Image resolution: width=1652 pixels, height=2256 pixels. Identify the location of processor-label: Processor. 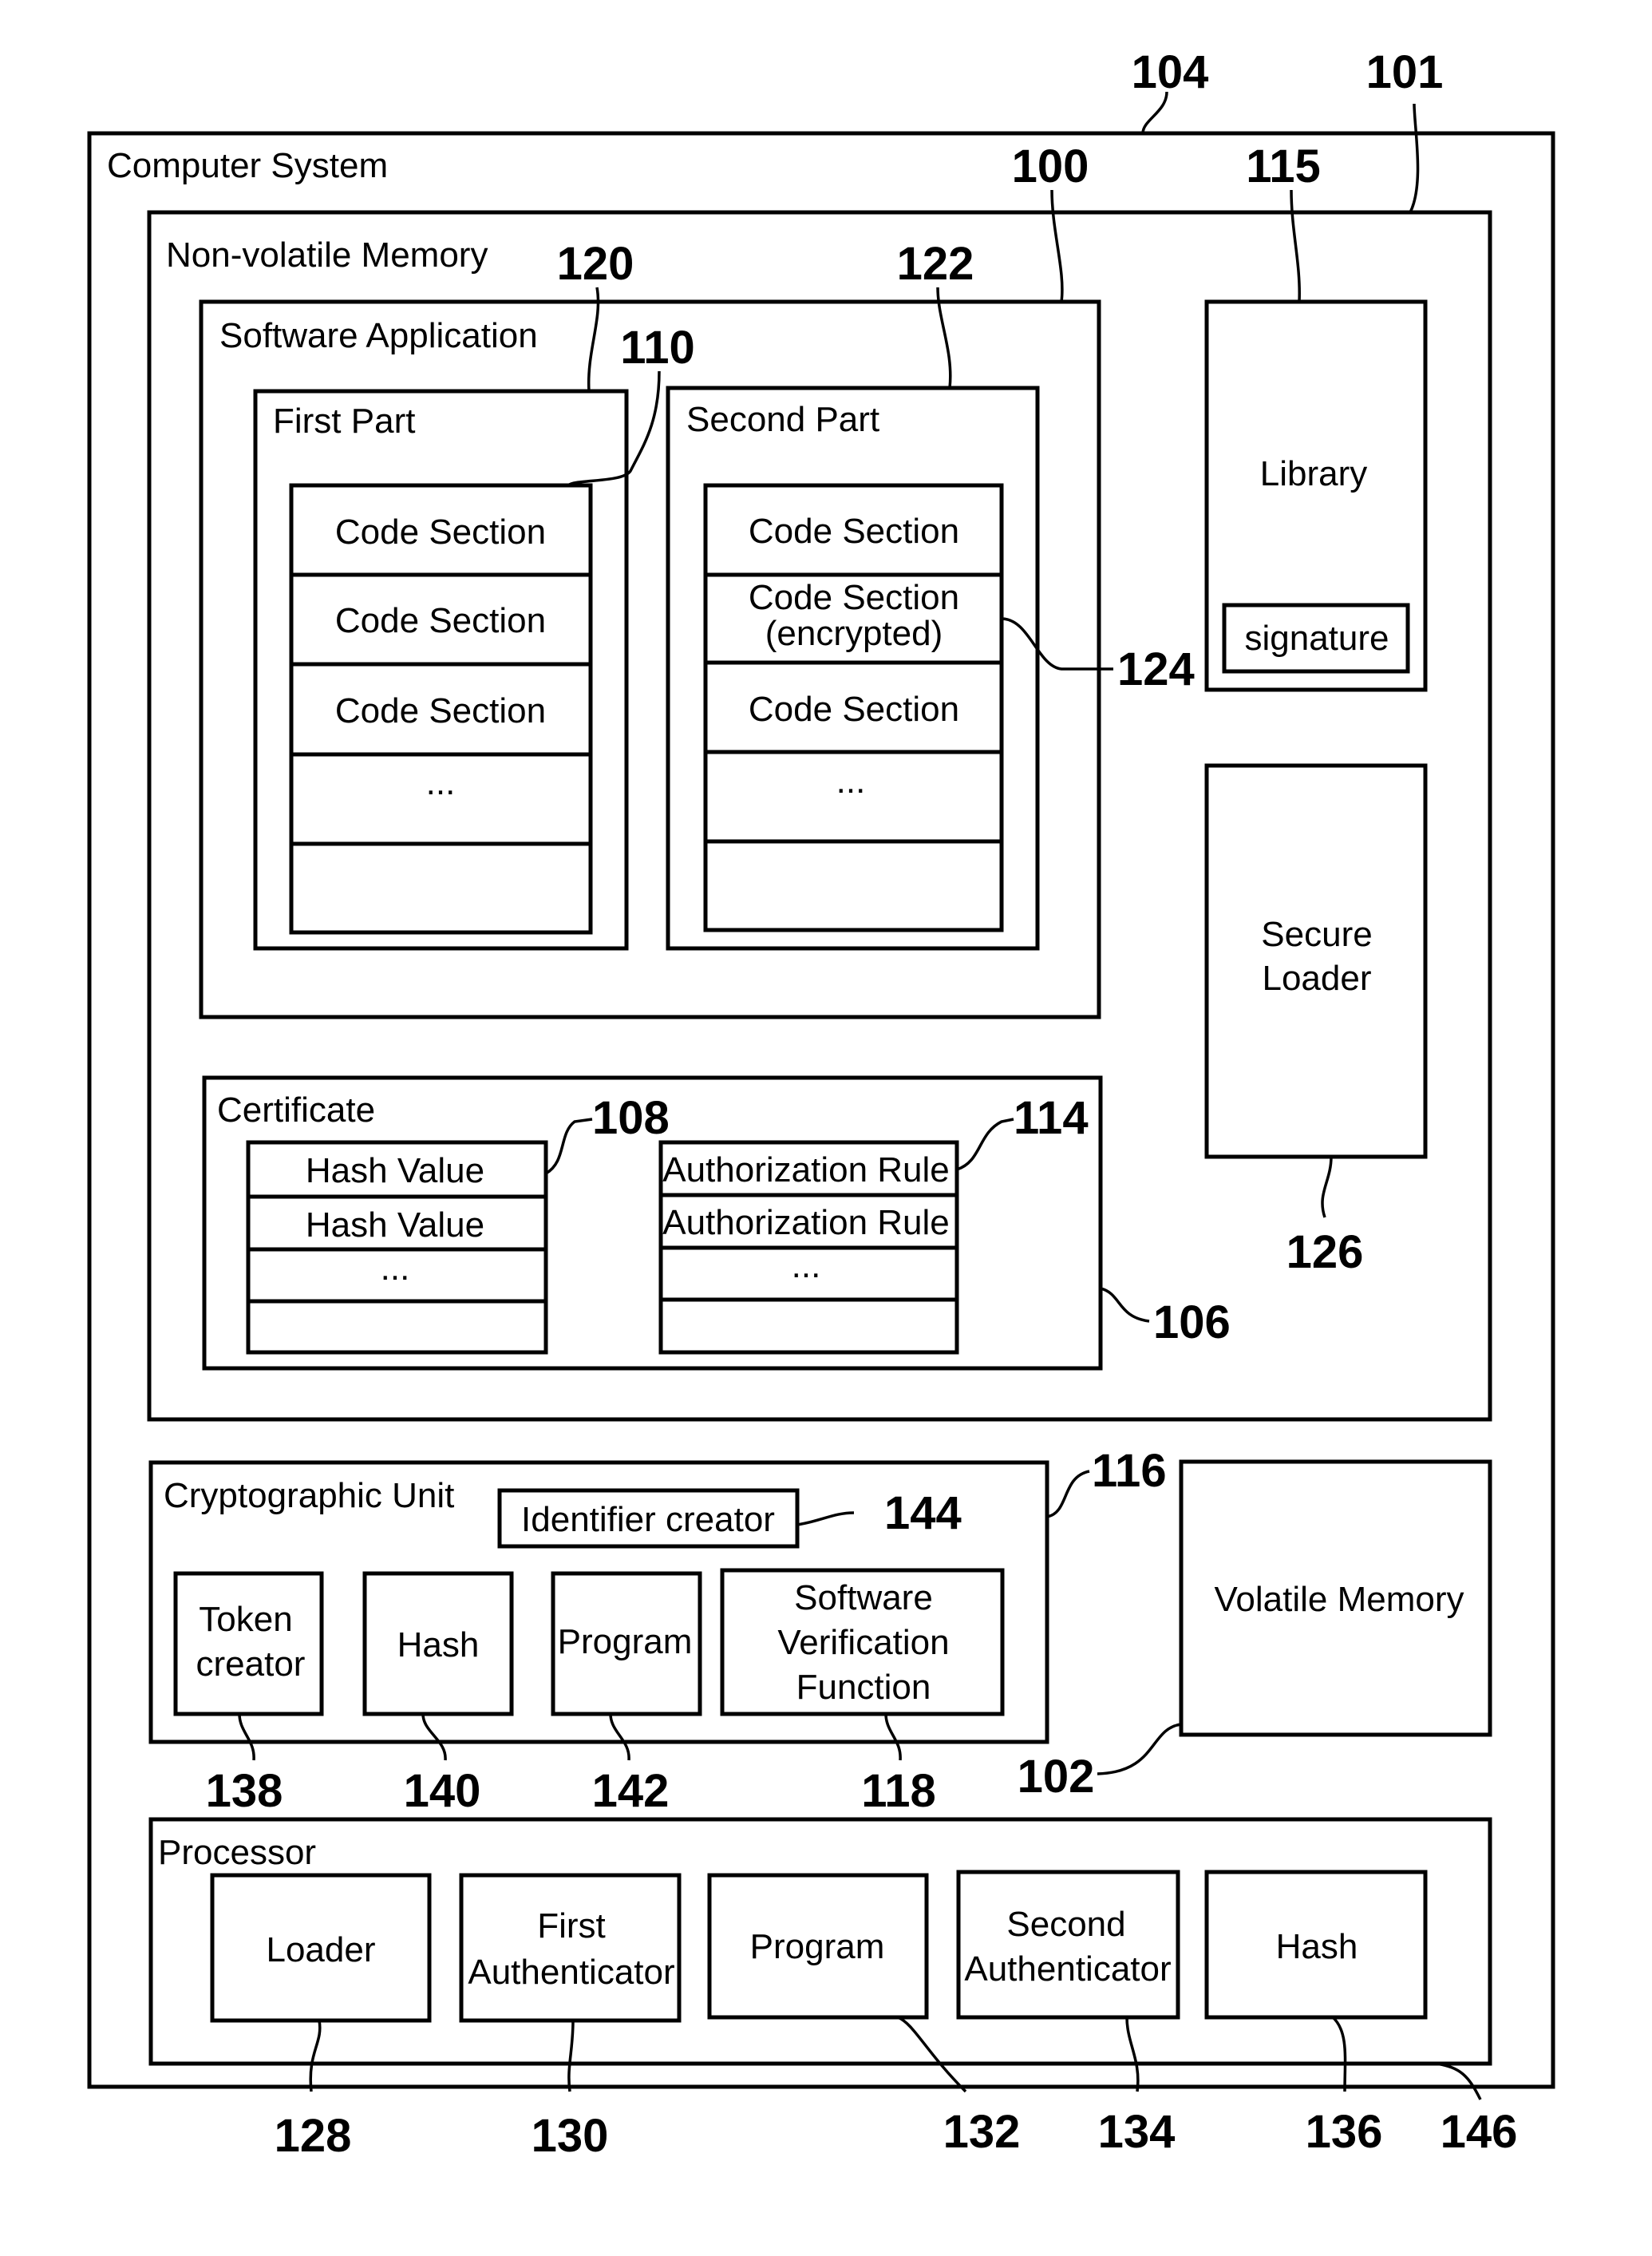
(237, 1852).